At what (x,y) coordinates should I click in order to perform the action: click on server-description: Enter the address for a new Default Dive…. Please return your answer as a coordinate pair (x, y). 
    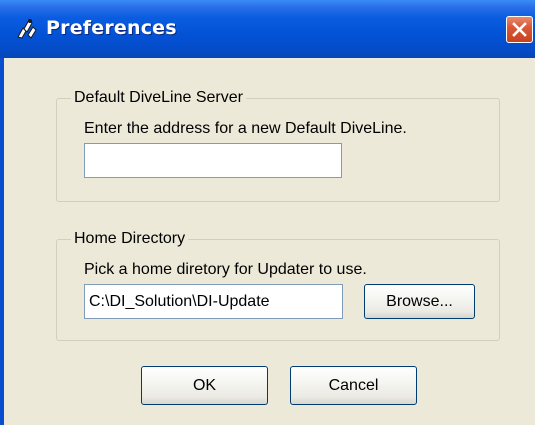
    Looking at the image, I should click on (245, 128).